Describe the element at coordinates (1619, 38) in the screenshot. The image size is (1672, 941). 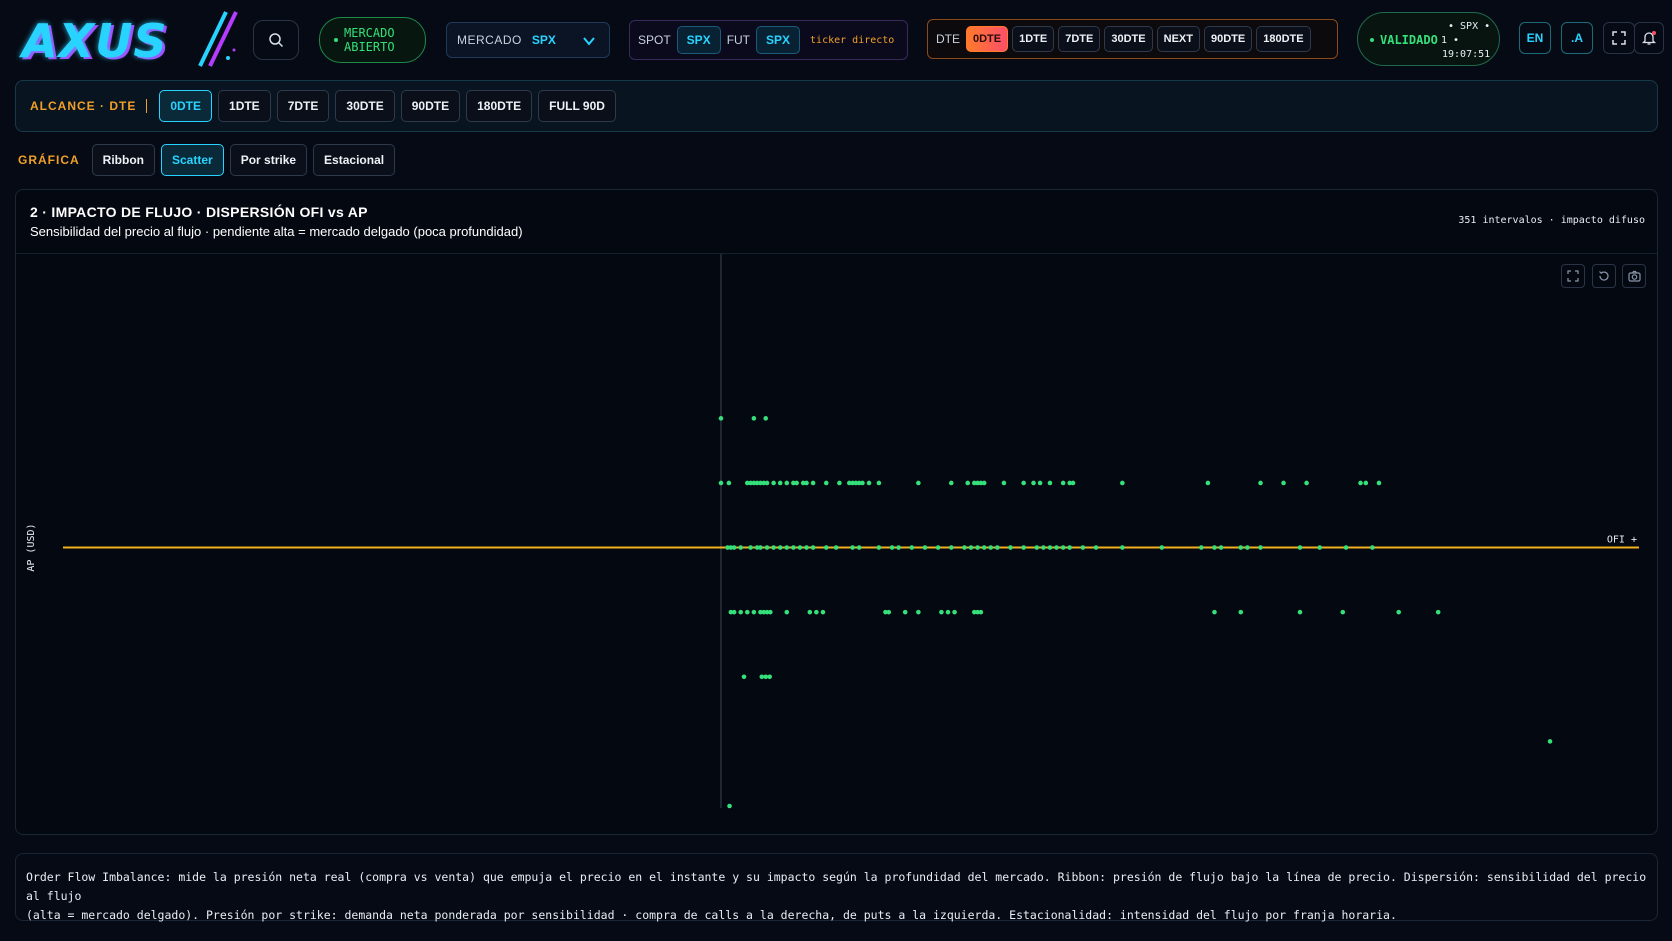
I see `fullscreen-button` at that location.